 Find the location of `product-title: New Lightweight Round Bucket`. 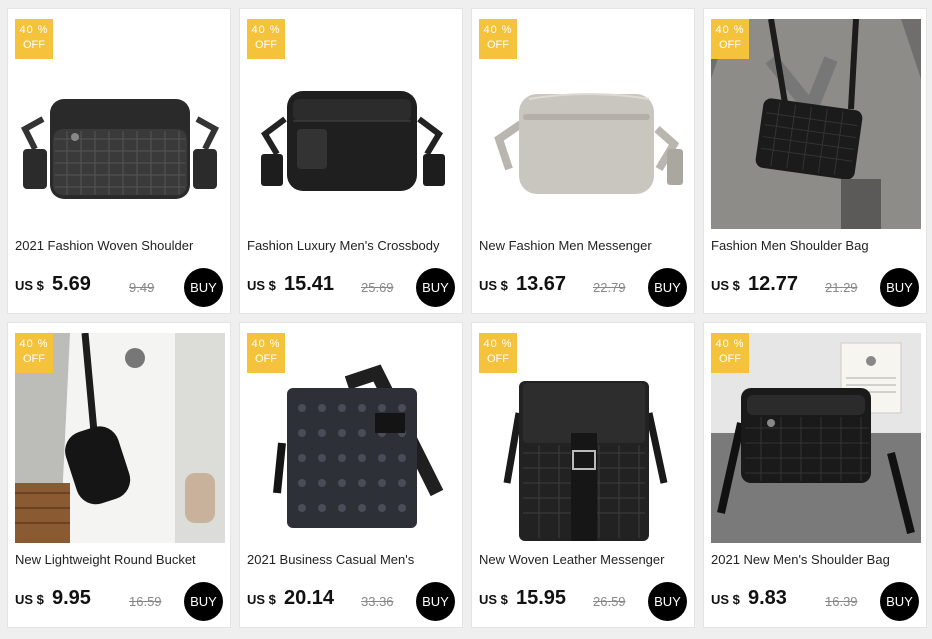

product-title: New Lightweight Round Bucket is located at coordinates (121, 559).